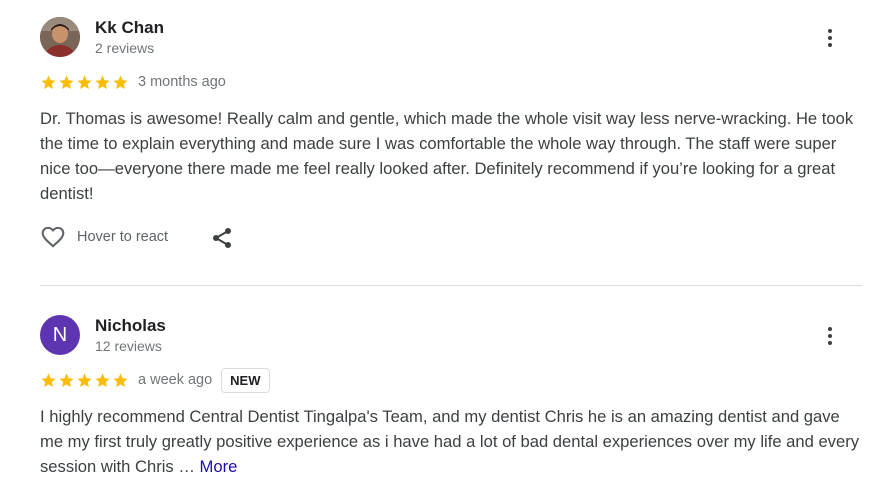 The image size is (891, 490). Describe the element at coordinates (128, 346) in the screenshot. I see `reviewer-review-count: 12 reviews` at that location.